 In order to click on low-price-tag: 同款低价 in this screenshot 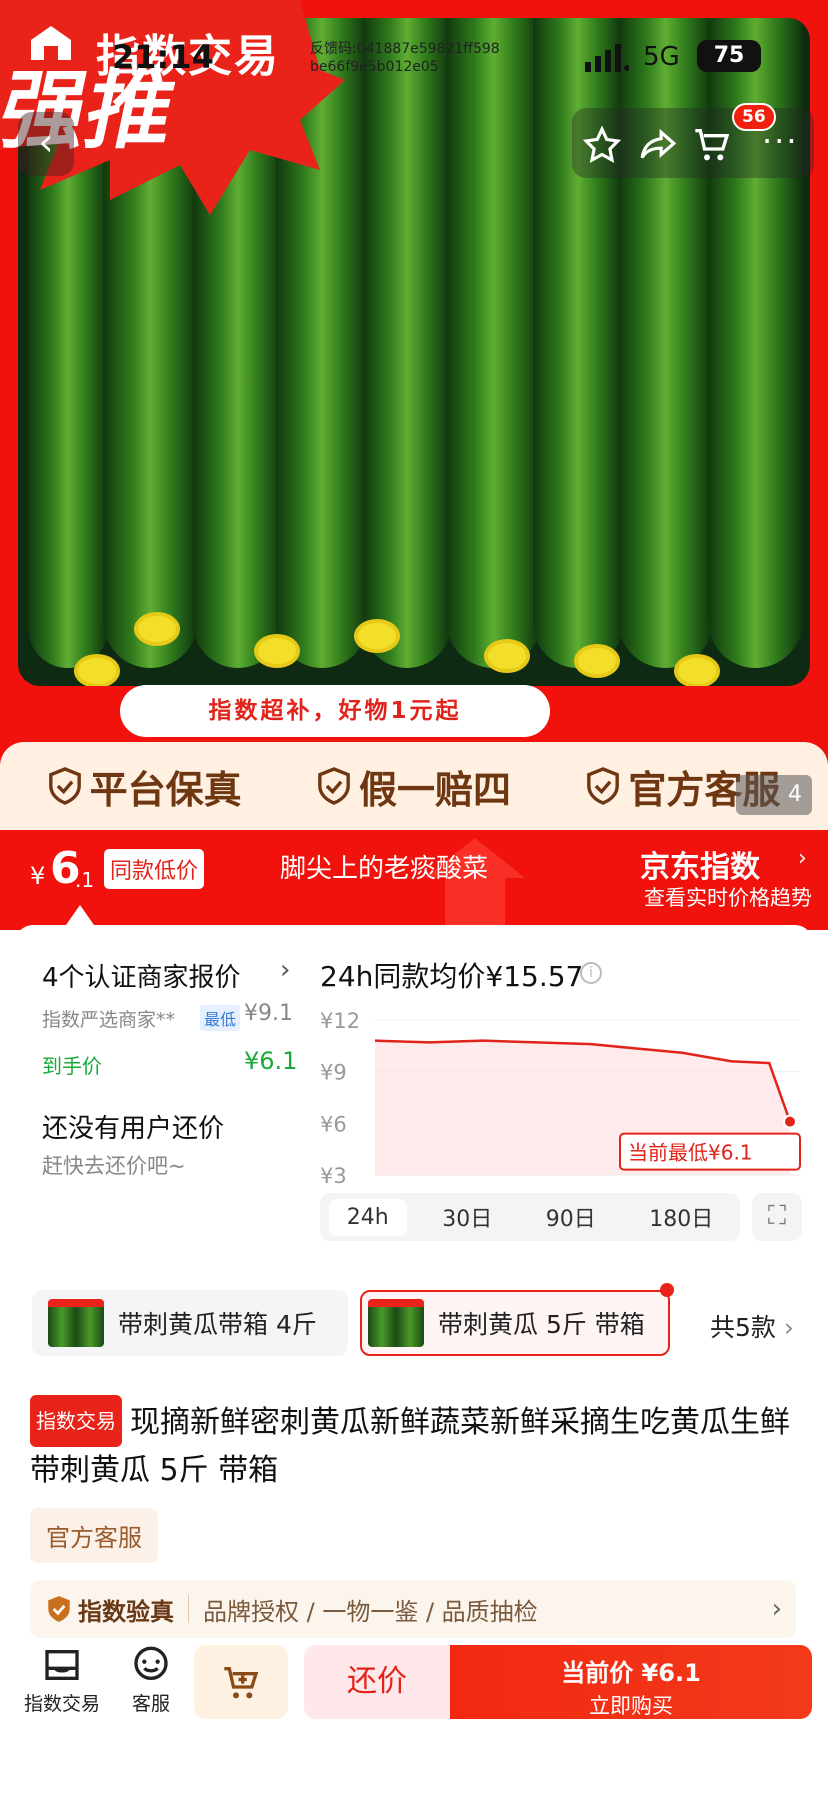, I will do `click(154, 869)`.